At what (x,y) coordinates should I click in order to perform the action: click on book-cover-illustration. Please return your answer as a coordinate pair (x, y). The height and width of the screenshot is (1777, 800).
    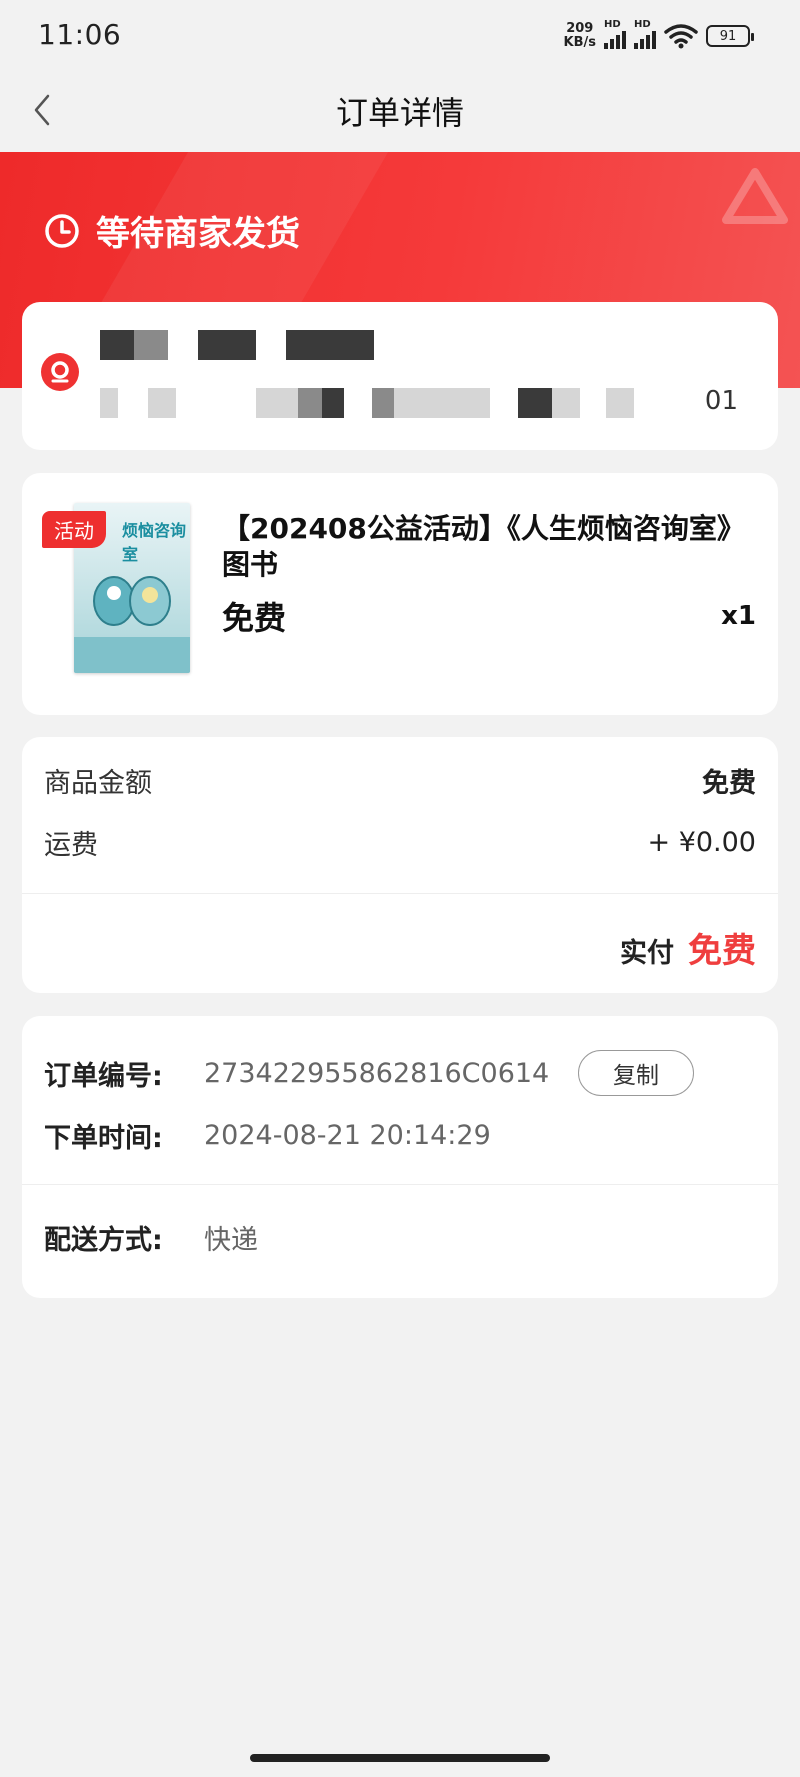
    Looking at the image, I should click on (132, 601).